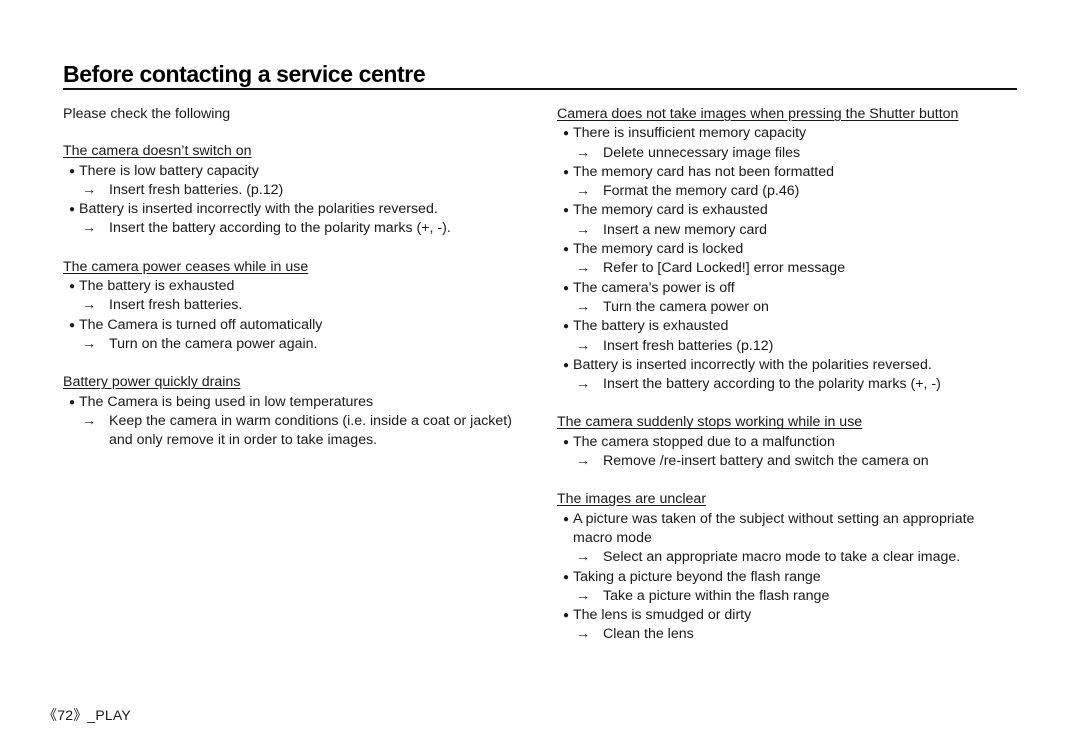  What do you see at coordinates (50, 715) in the screenshot?
I see `footer-open-bracket: 《` at bounding box center [50, 715].